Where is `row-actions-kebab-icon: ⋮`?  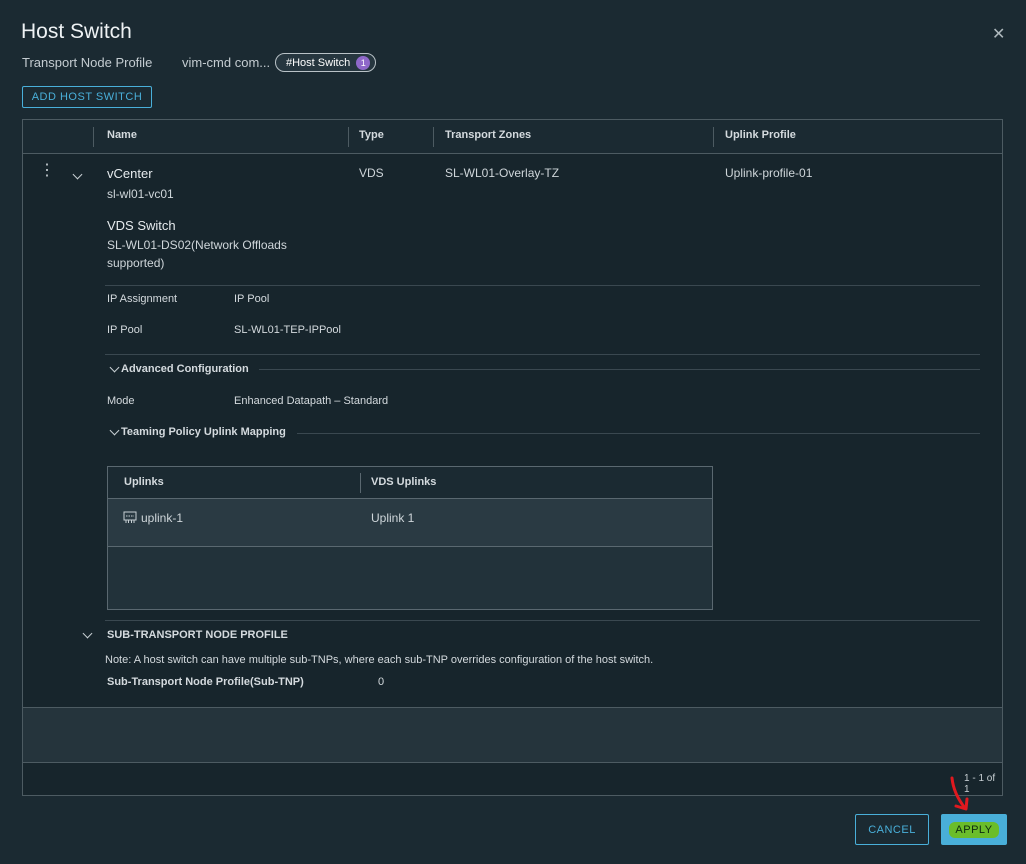
row-actions-kebab-icon: ⋮ is located at coordinates (47, 171).